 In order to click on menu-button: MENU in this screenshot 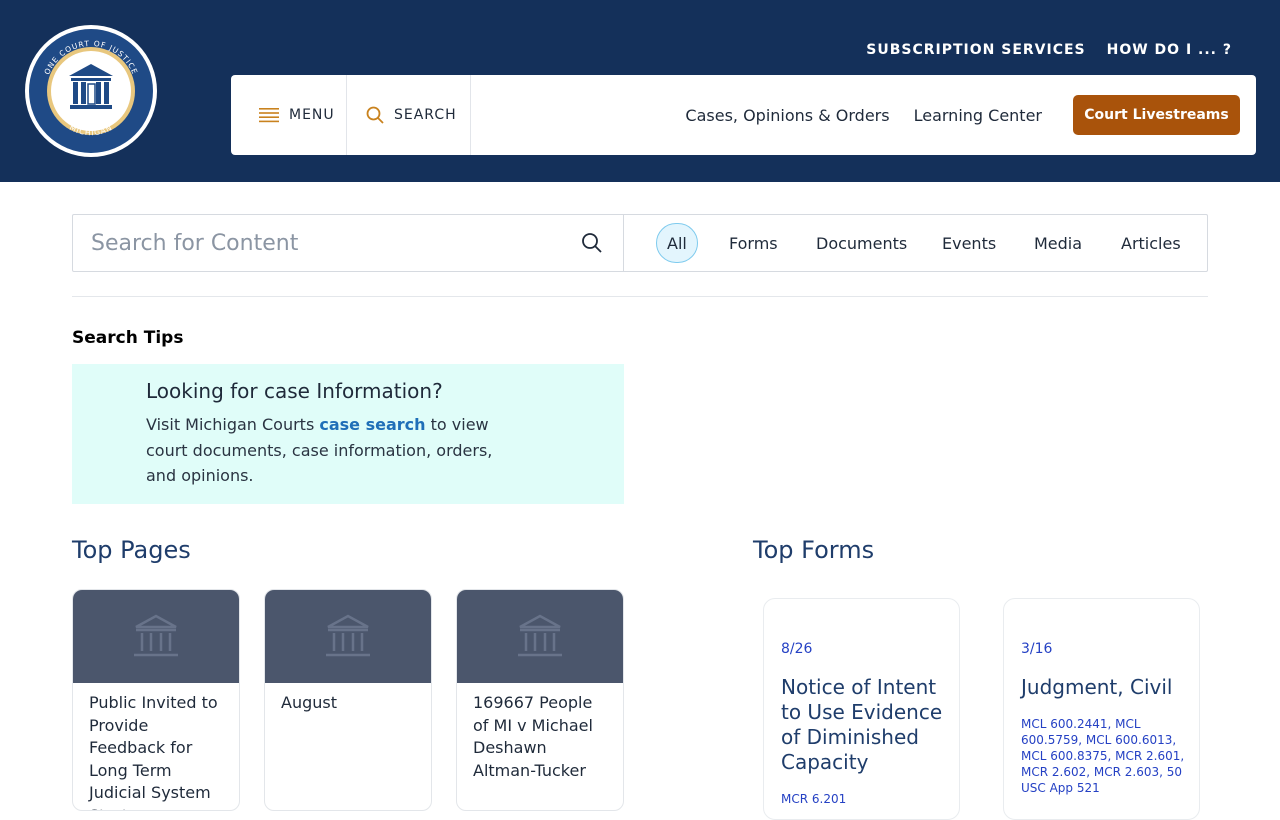, I will do `click(297, 115)`.